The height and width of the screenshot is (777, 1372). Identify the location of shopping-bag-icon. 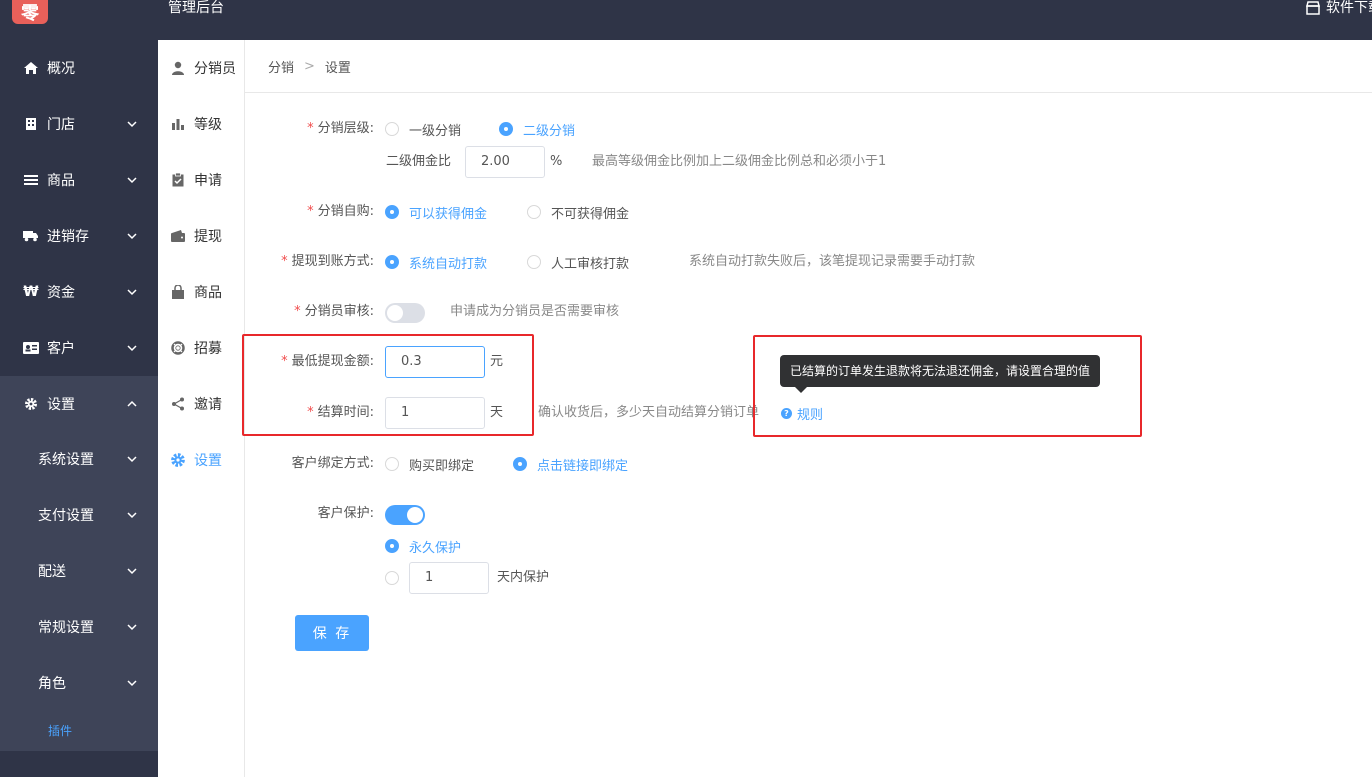
(178, 292).